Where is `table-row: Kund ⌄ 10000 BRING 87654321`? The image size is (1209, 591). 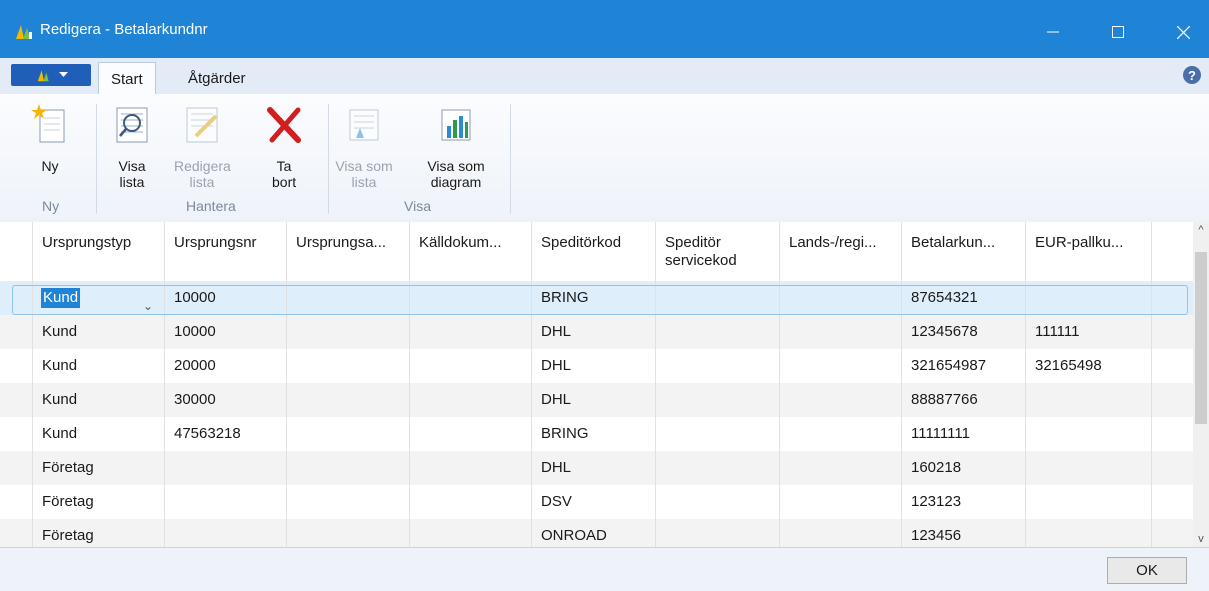 table-row: Kund ⌄ 10000 BRING 87654321 is located at coordinates (596, 298).